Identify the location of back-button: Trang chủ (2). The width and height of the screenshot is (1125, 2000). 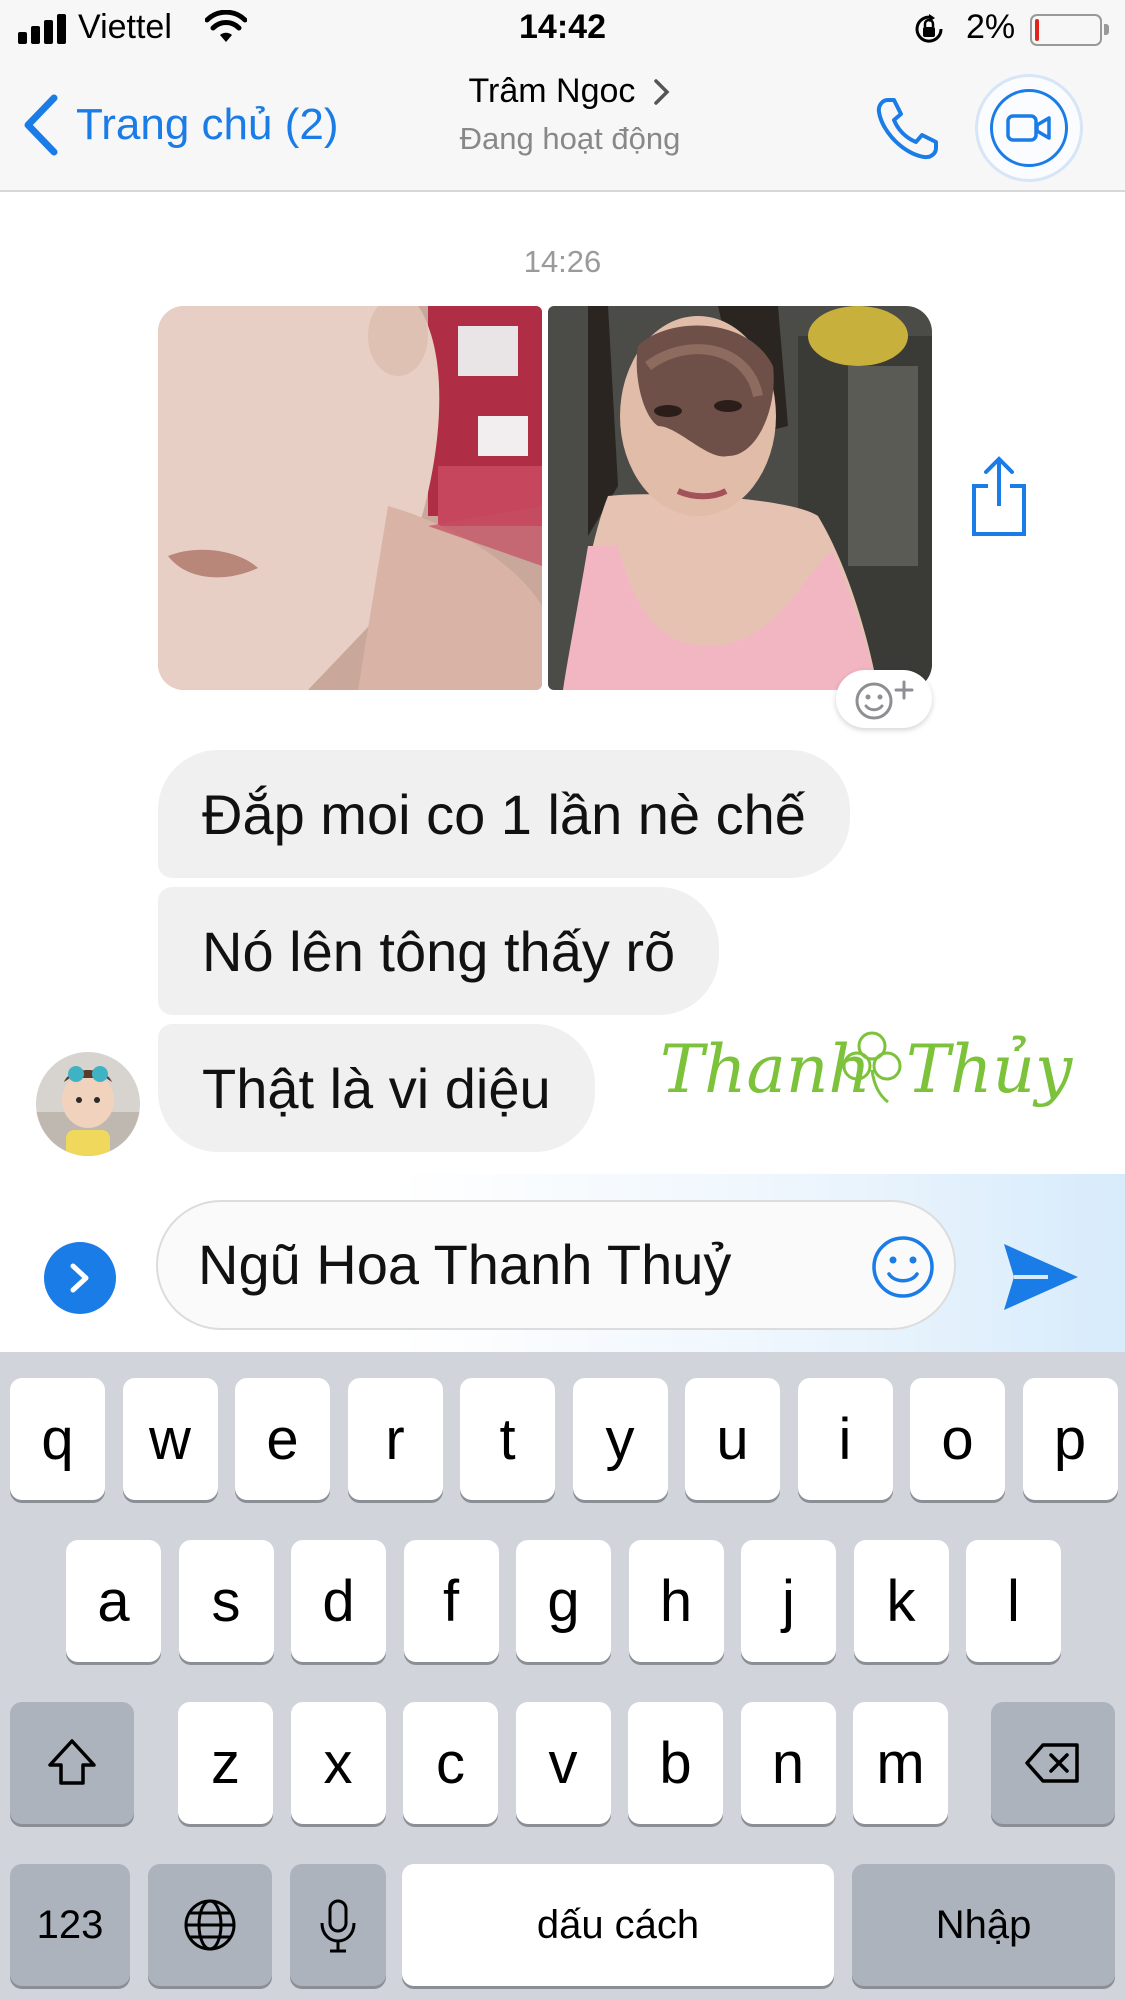
(180, 125).